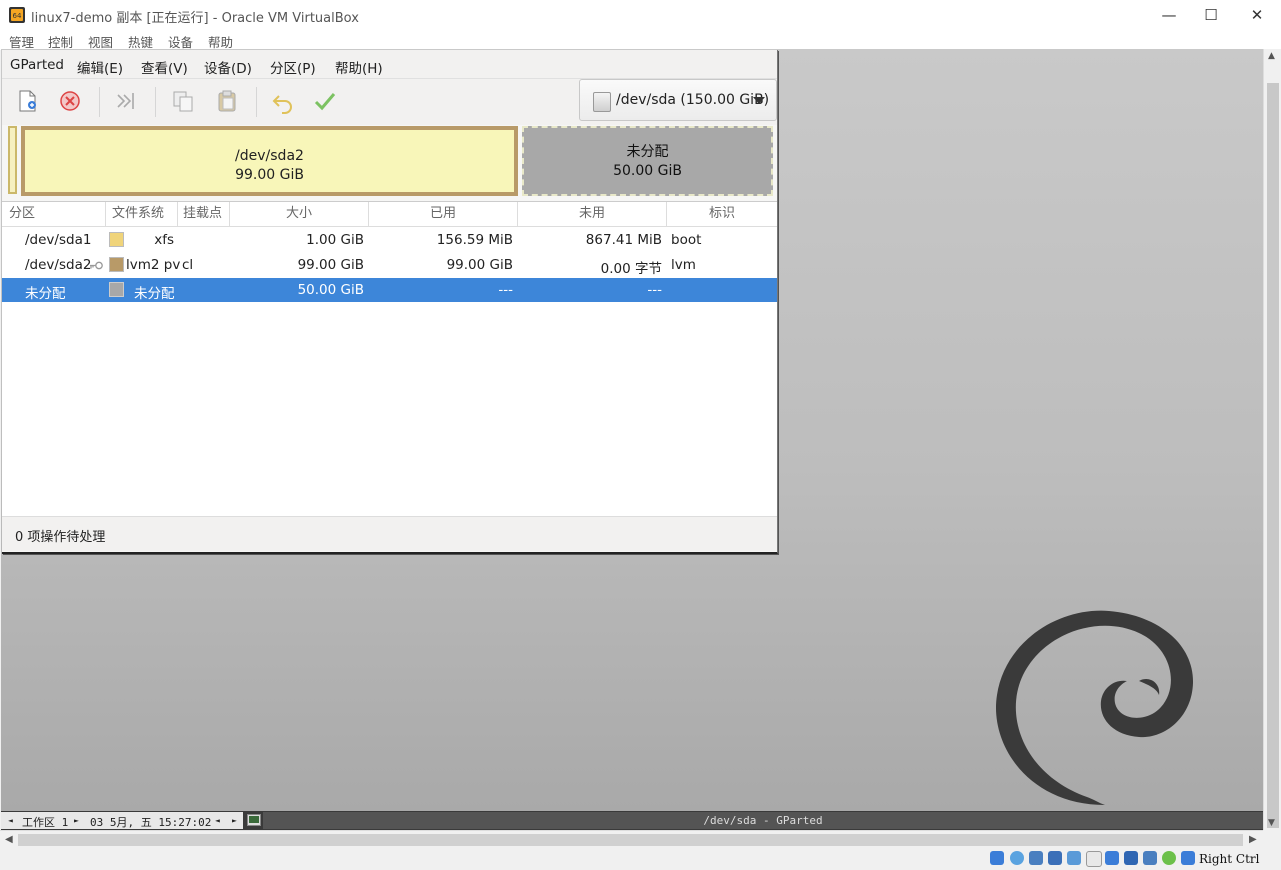  Describe the element at coordinates (45, 822) in the screenshot. I see `workspace-label: 工作区 1` at that location.